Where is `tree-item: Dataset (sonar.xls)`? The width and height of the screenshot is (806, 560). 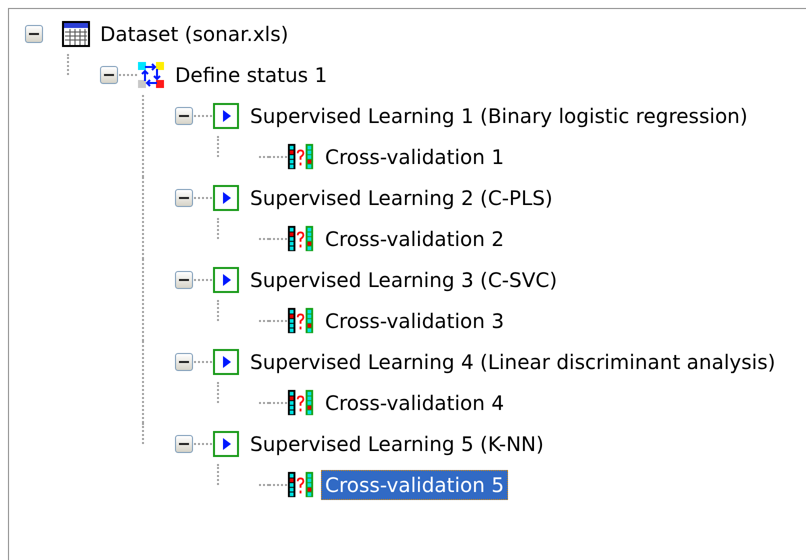
tree-item: Dataset (sonar.xls) is located at coordinates (194, 33).